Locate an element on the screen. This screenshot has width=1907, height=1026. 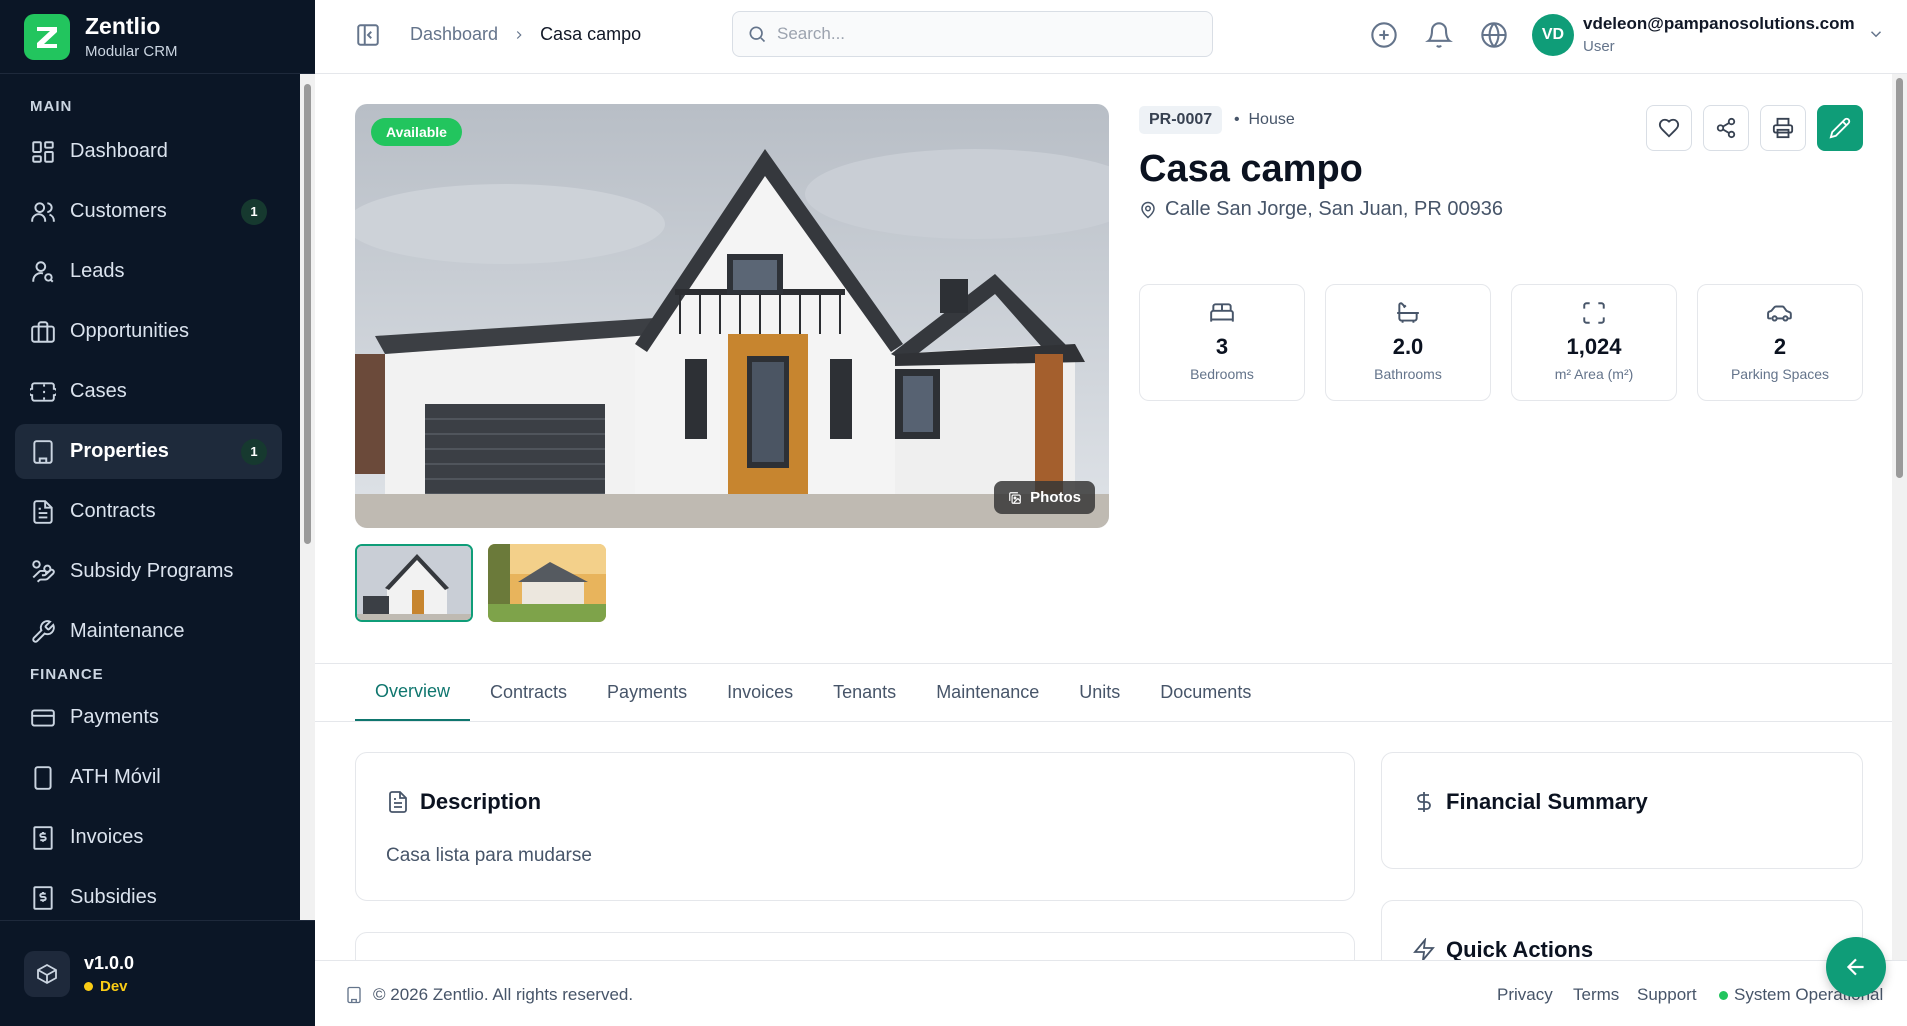
users-icon is located at coordinates (43, 211).